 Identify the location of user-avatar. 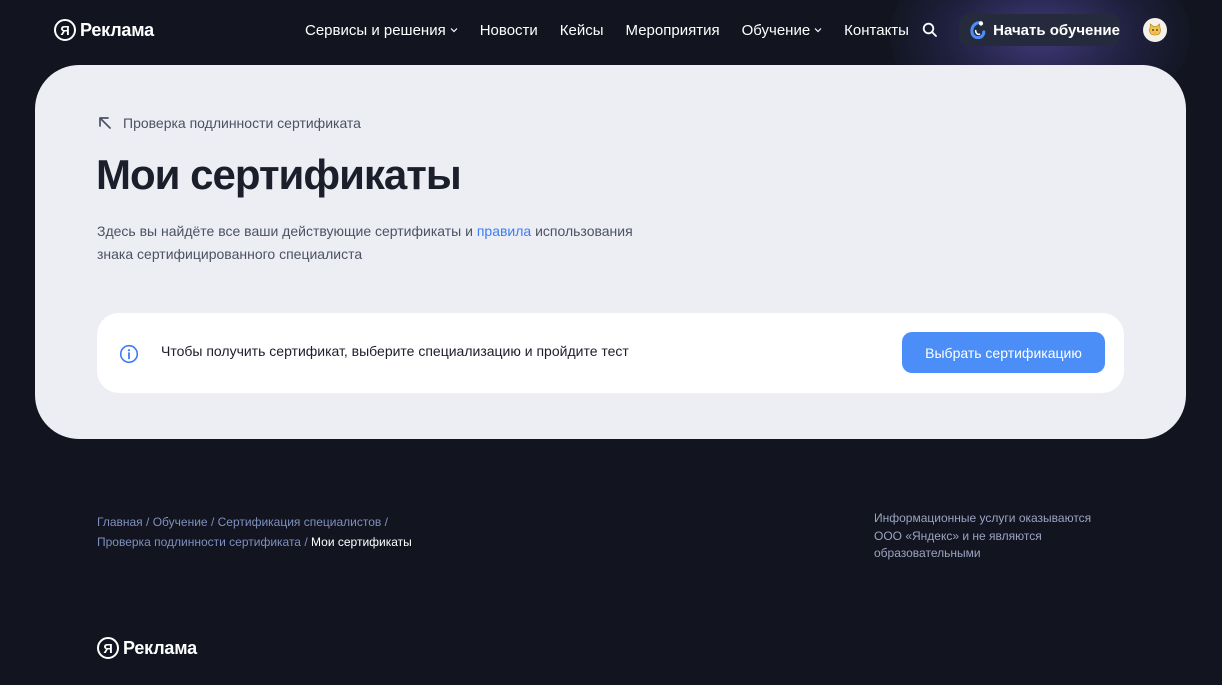
(1155, 30).